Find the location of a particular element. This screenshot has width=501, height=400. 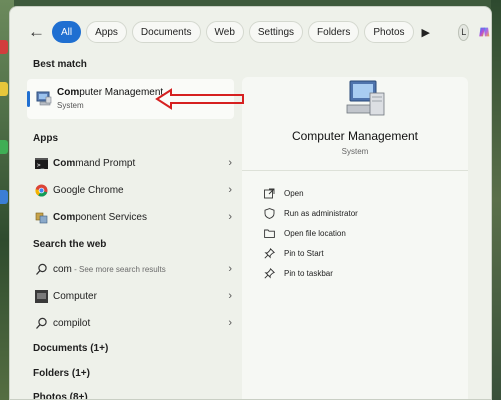

filter-folders: Folders is located at coordinates (334, 32).